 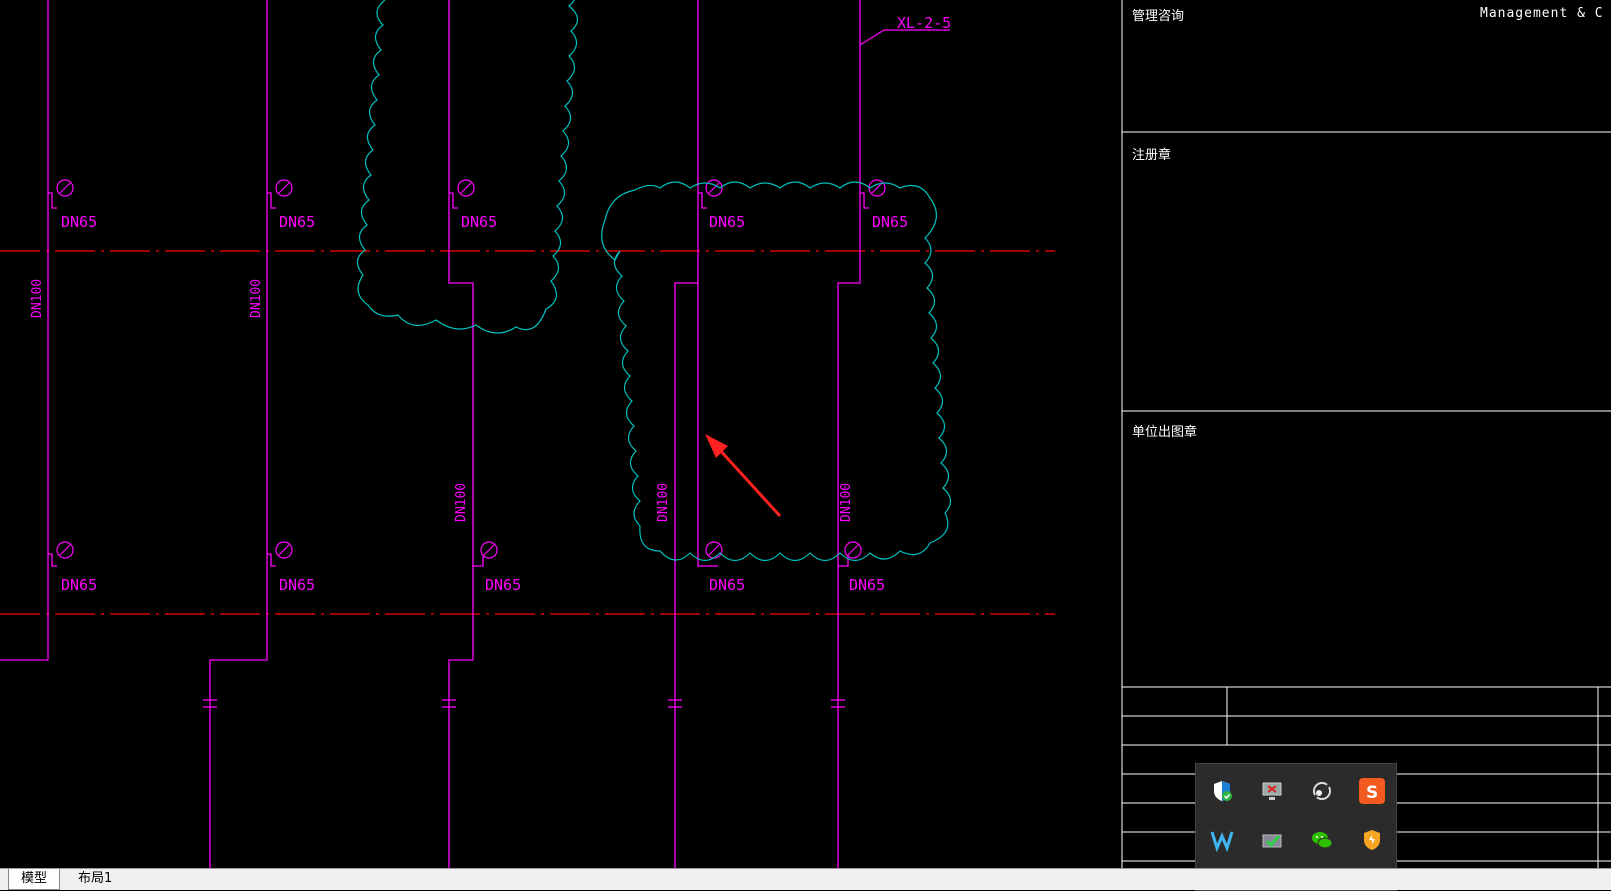 What do you see at coordinates (34, 879) in the screenshot?
I see `tab-model: 模型` at bounding box center [34, 879].